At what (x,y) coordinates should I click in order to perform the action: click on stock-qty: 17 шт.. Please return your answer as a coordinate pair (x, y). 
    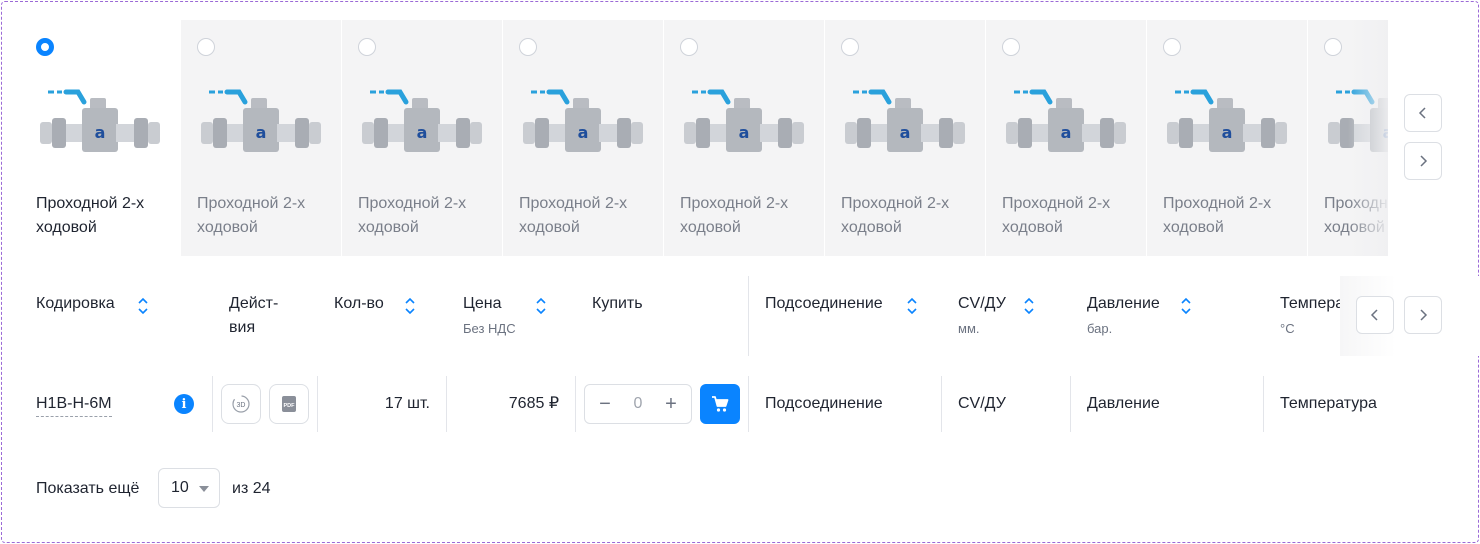
    Looking at the image, I should click on (407, 403).